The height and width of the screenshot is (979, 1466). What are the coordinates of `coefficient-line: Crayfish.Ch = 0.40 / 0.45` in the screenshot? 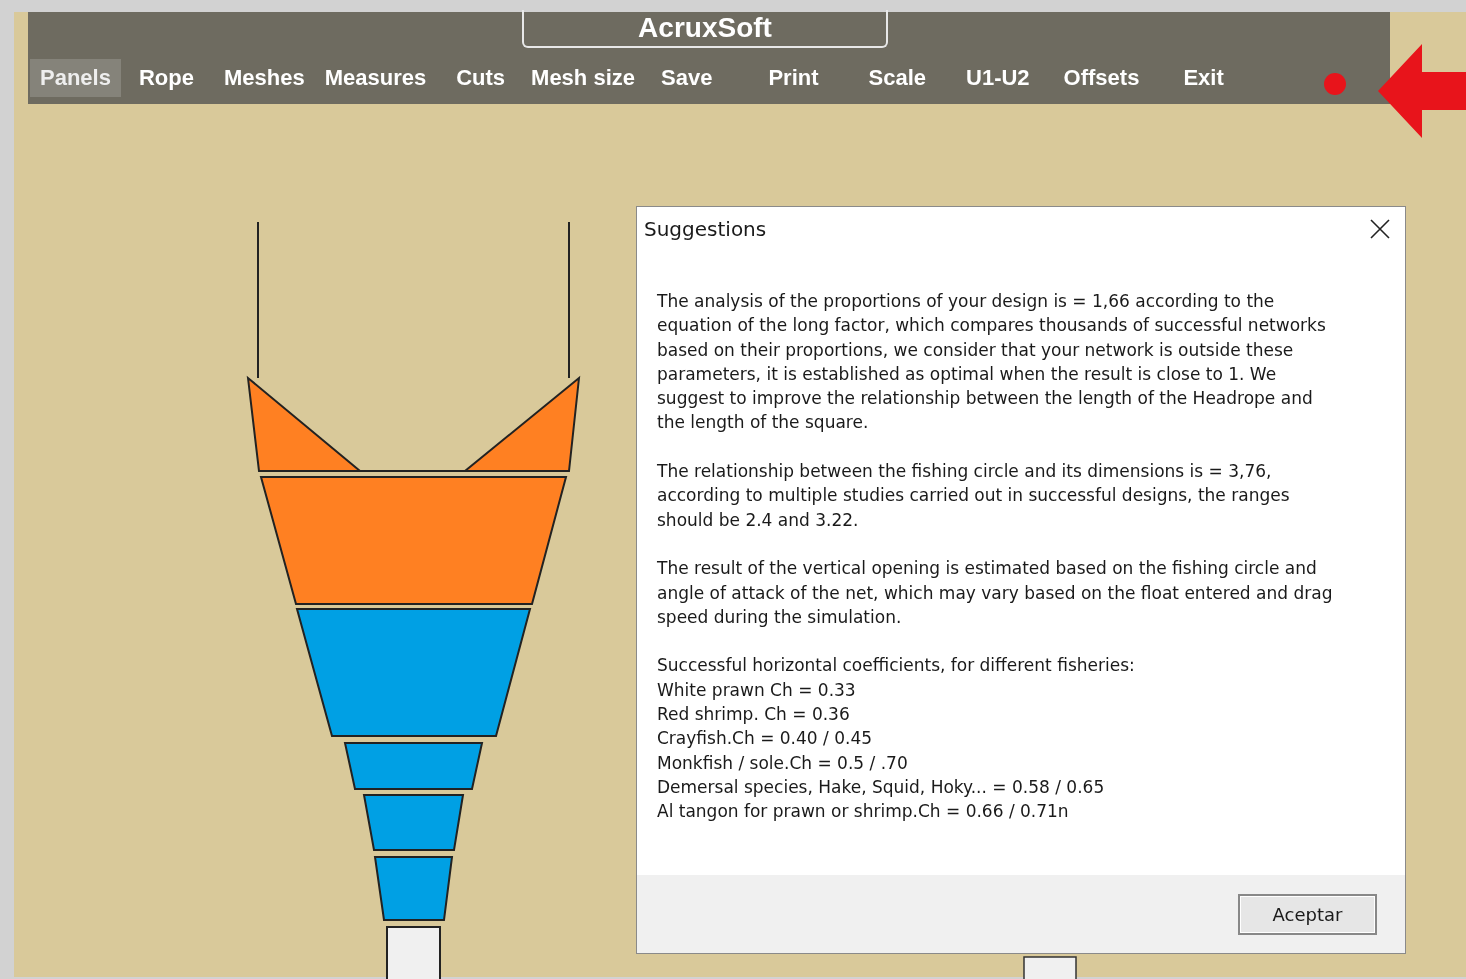 It's located at (764, 739).